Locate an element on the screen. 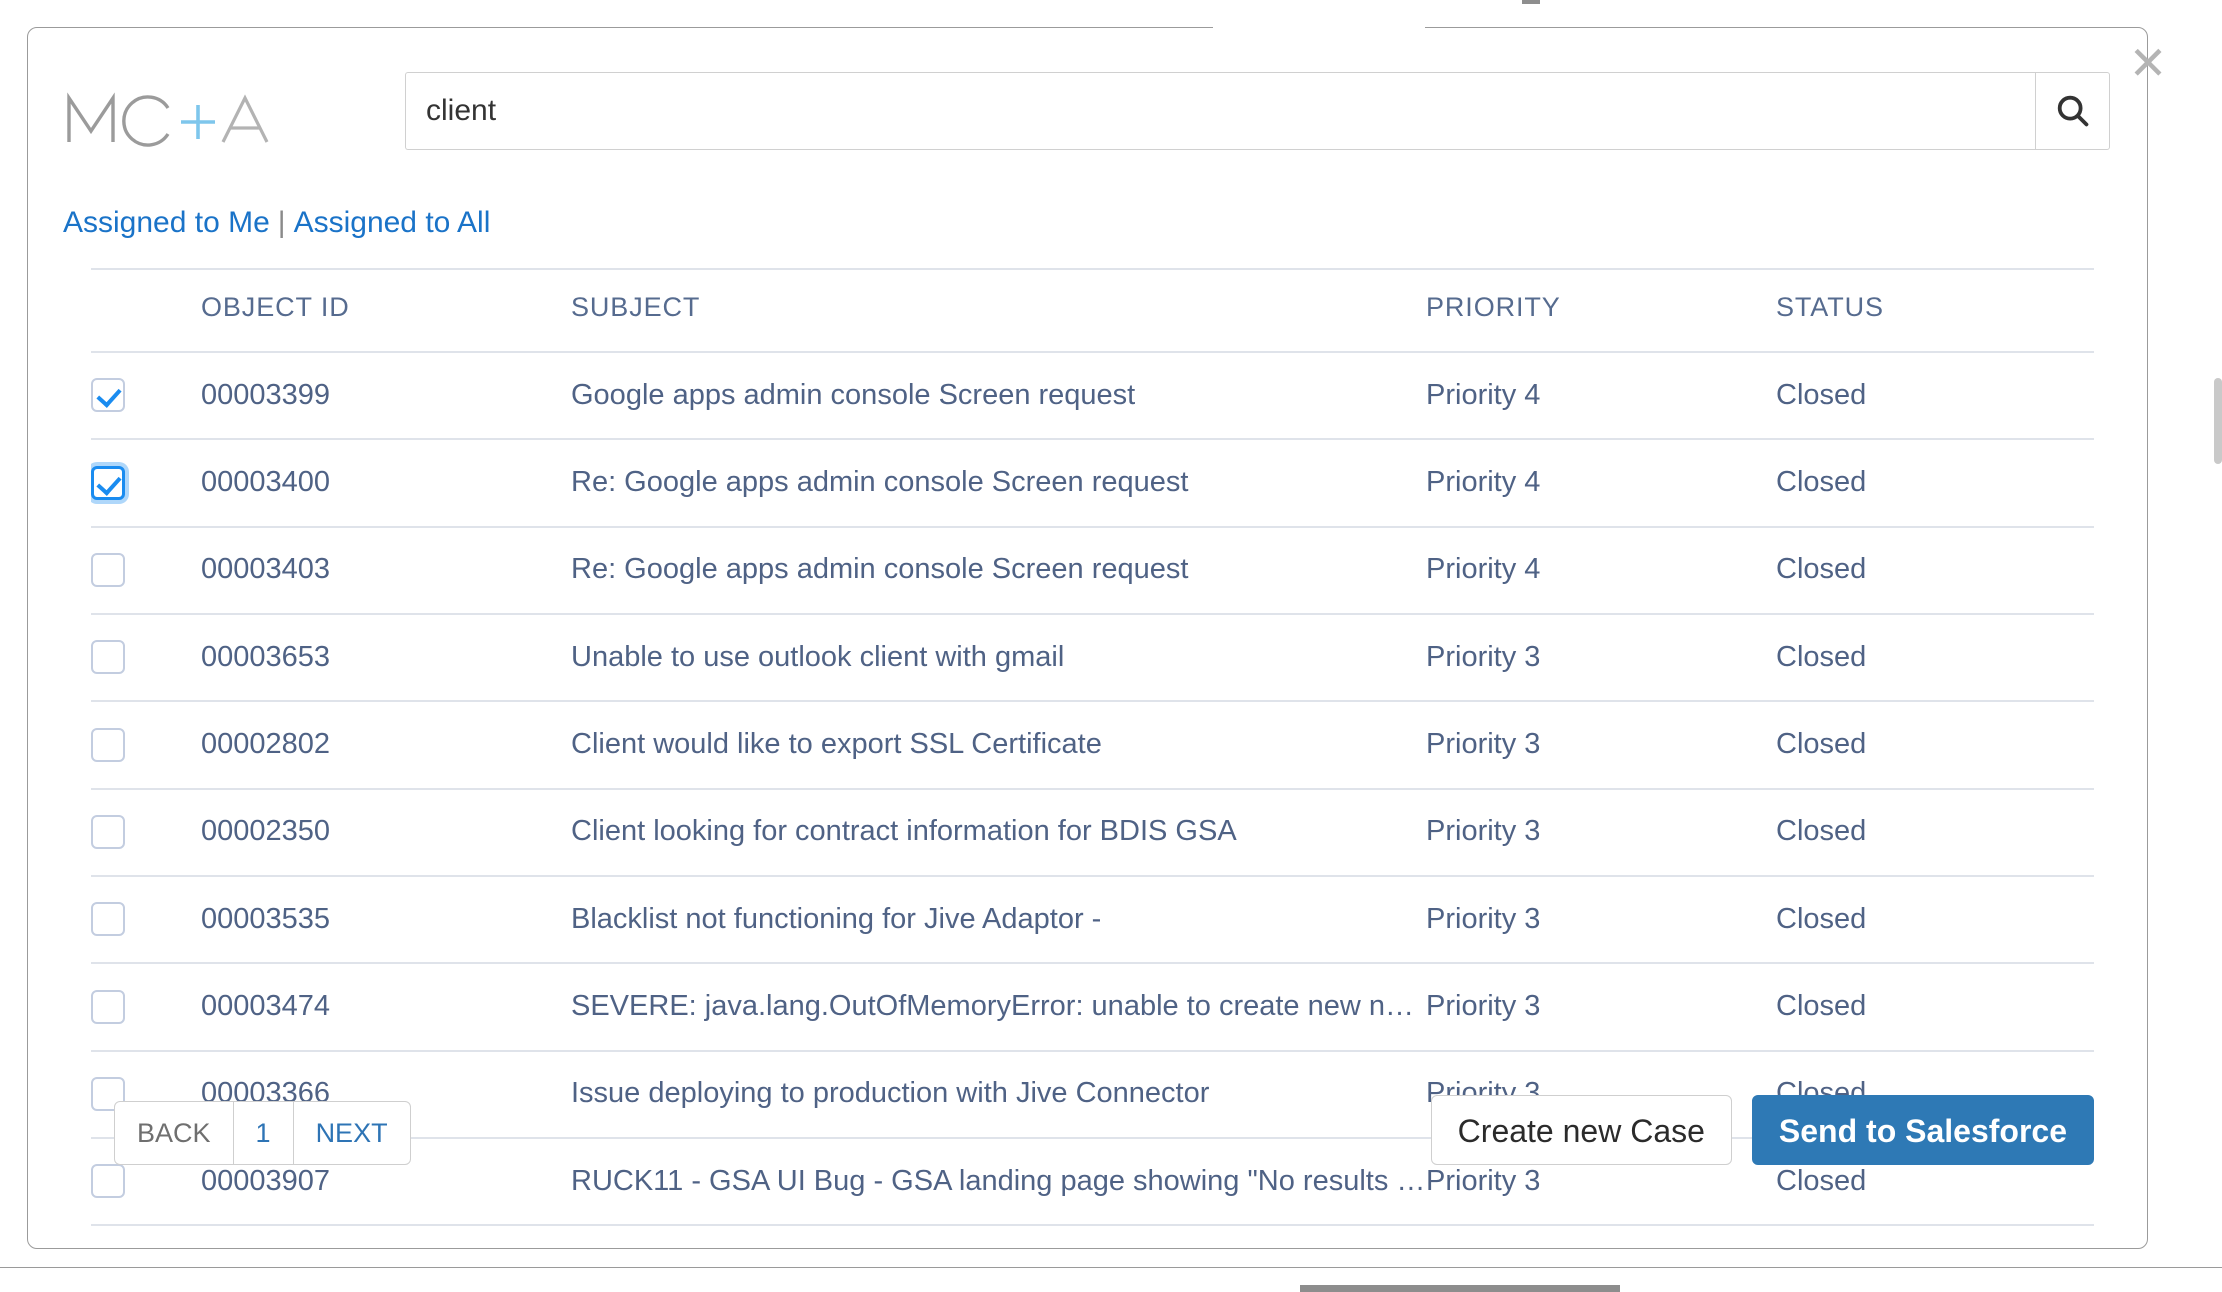 This screenshot has height=1292, width=2222. table-header-row: OBJECT ID SUBJECT PRIORITY STATUS is located at coordinates (1092, 322).